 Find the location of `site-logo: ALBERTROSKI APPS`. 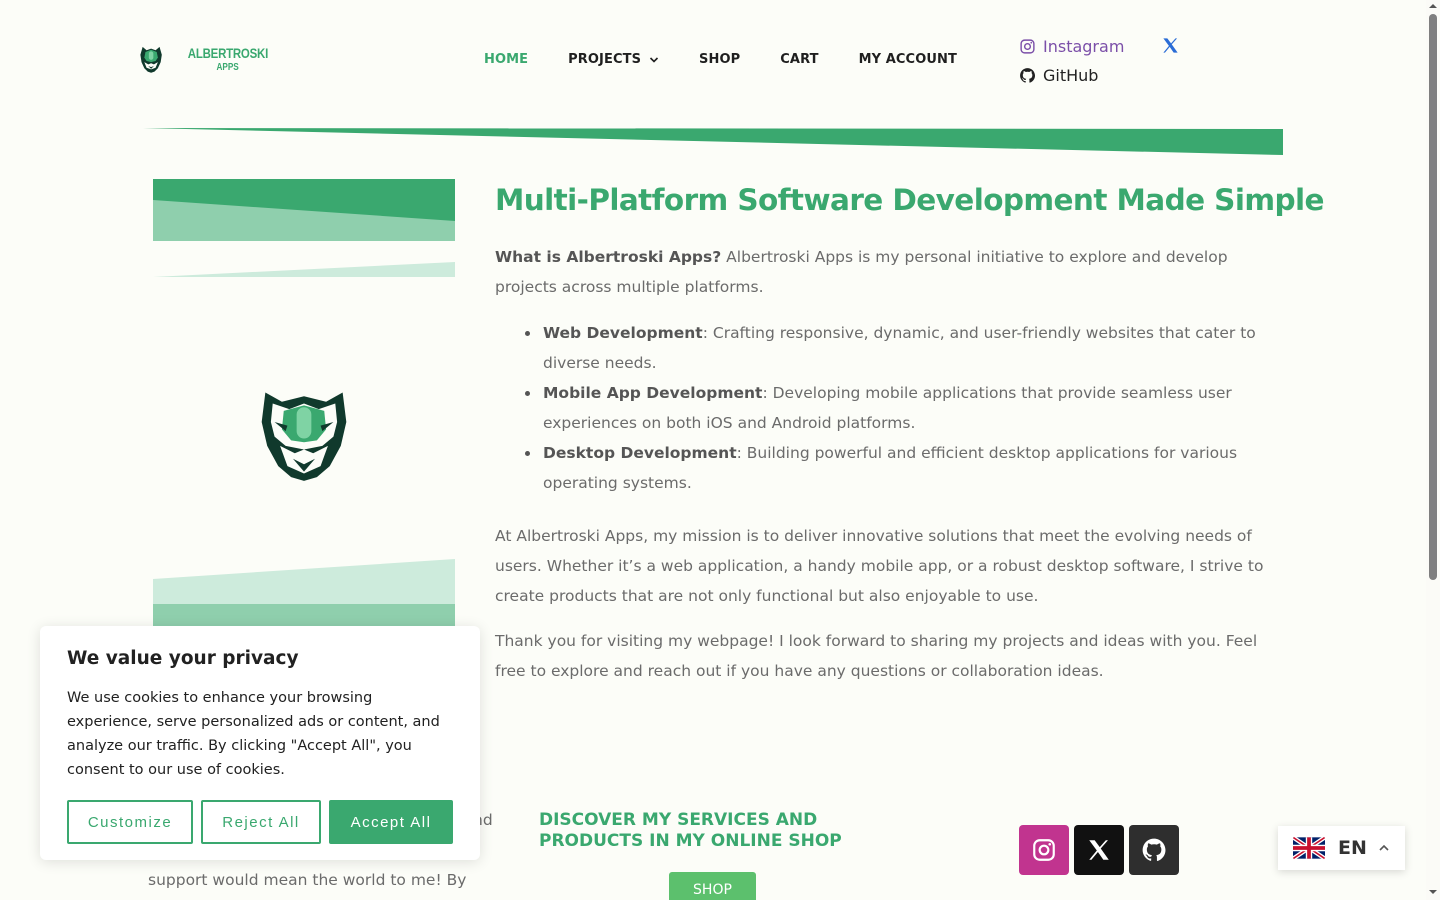

site-logo: ALBERTROSKI APPS is located at coordinates (207, 59).